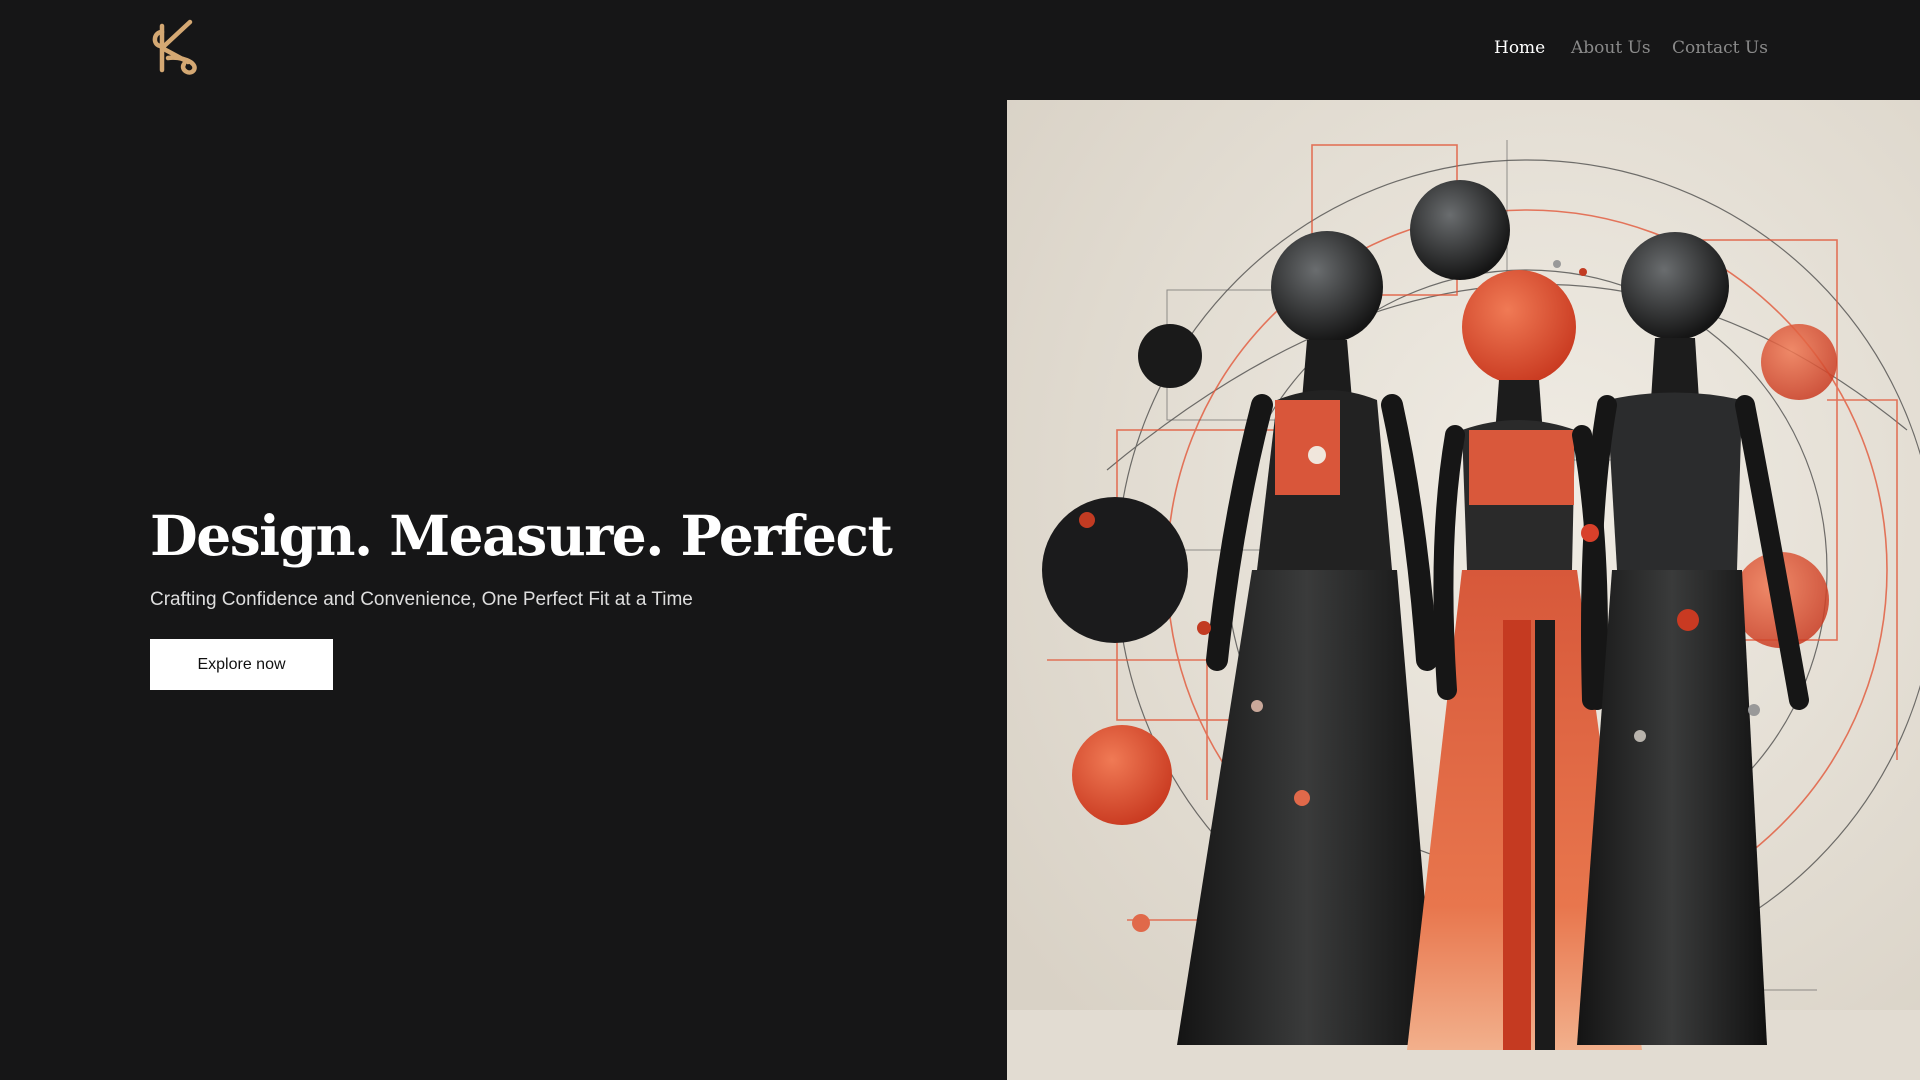 The width and height of the screenshot is (1920, 1080). I want to click on nav-home-link: Home, so click(1519, 48).